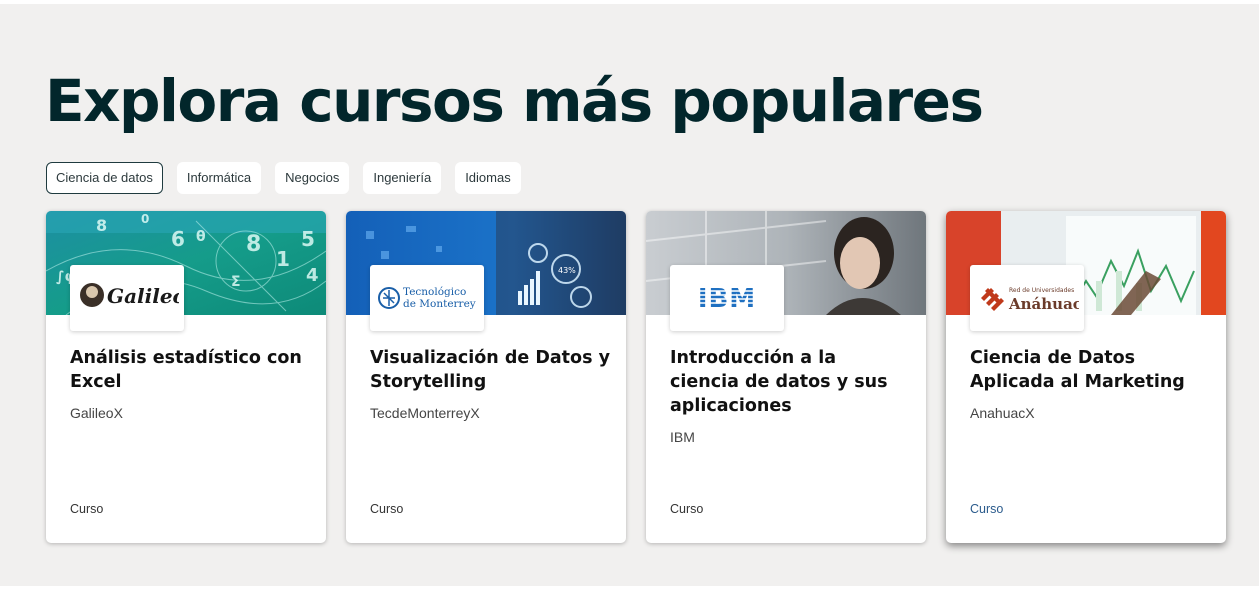 The image size is (1259, 590). What do you see at coordinates (567, 270) in the screenshot?
I see `svg-text: 43%` at bounding box center [567, 270].